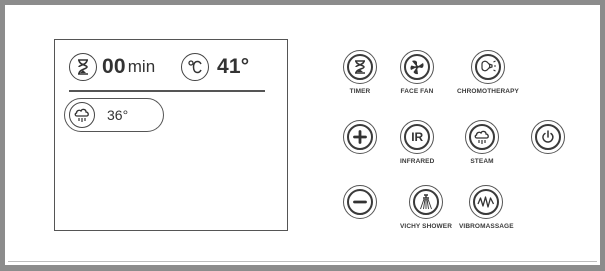 The width and height of the screenshot is (605, 271). I want to click on frame-edge-right, so click(602, 135).